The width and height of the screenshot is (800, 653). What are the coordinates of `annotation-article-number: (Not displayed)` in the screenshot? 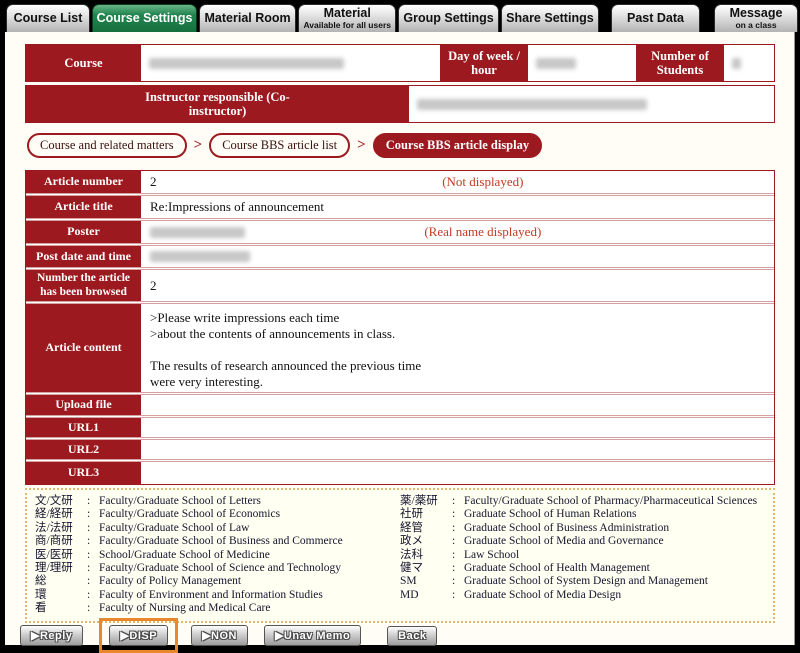 It's located at (483, 181).